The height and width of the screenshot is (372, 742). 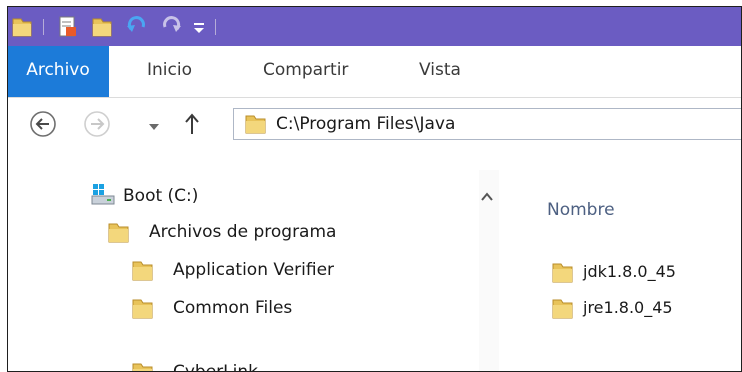 What do you see at coordinates (161, 196) in the screenshot?
I see `tree-item-label: Boot (C:)` at bounding box center [161, 196].